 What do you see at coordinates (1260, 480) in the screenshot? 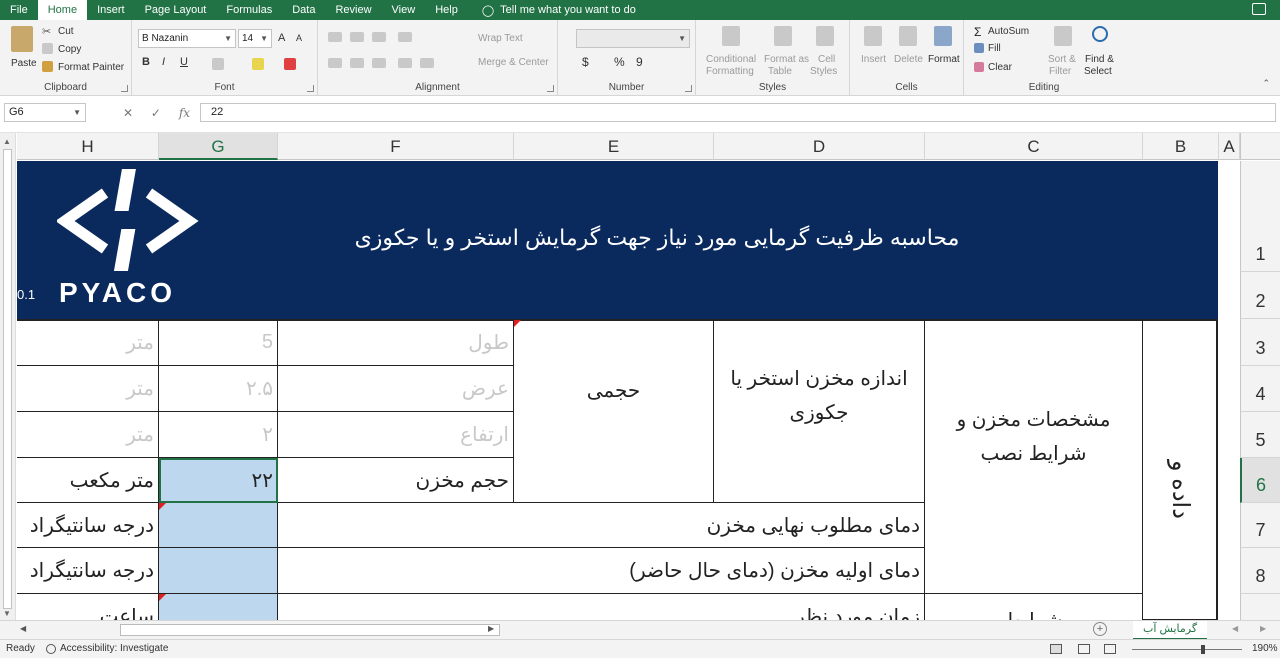
I see `row-header-6: 6` at bounding box center [1260, 480].